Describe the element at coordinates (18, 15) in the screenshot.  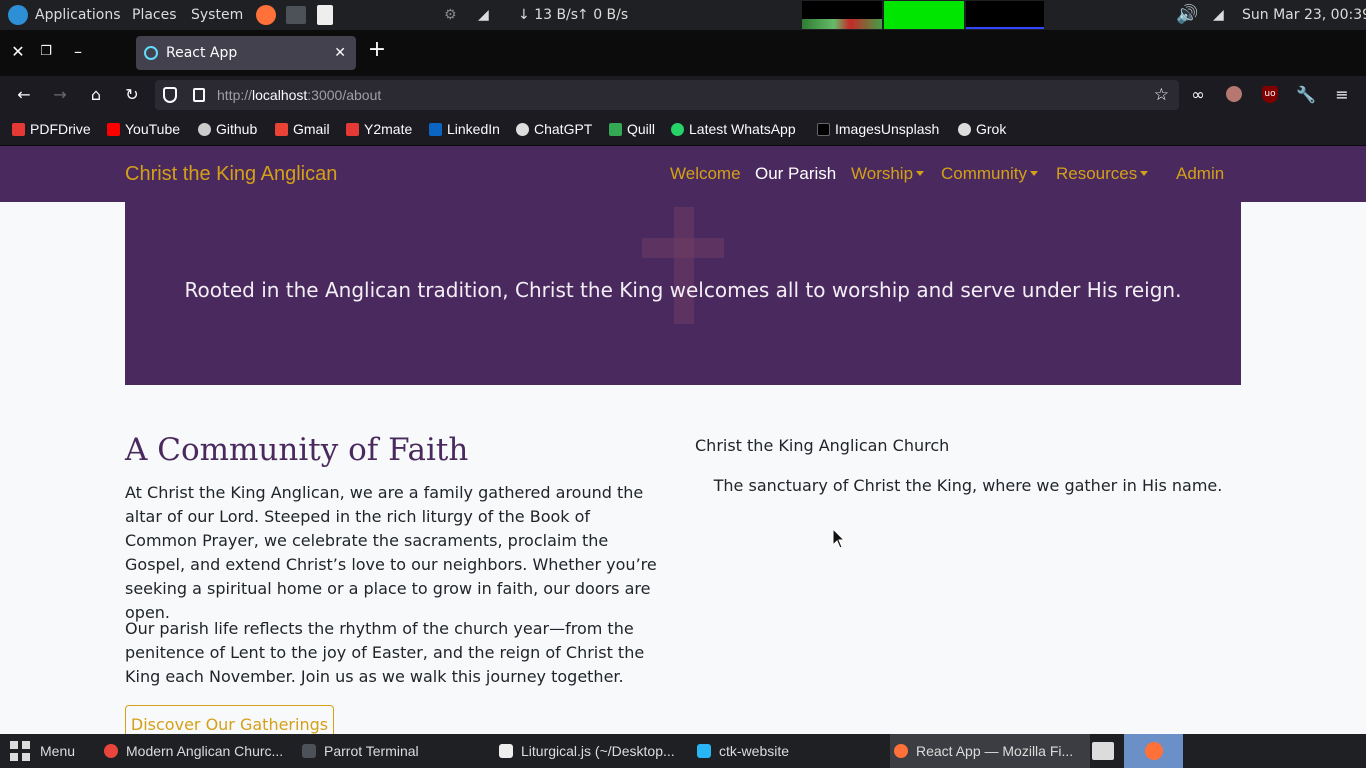
I see `parrot-logo-icon` at that location.